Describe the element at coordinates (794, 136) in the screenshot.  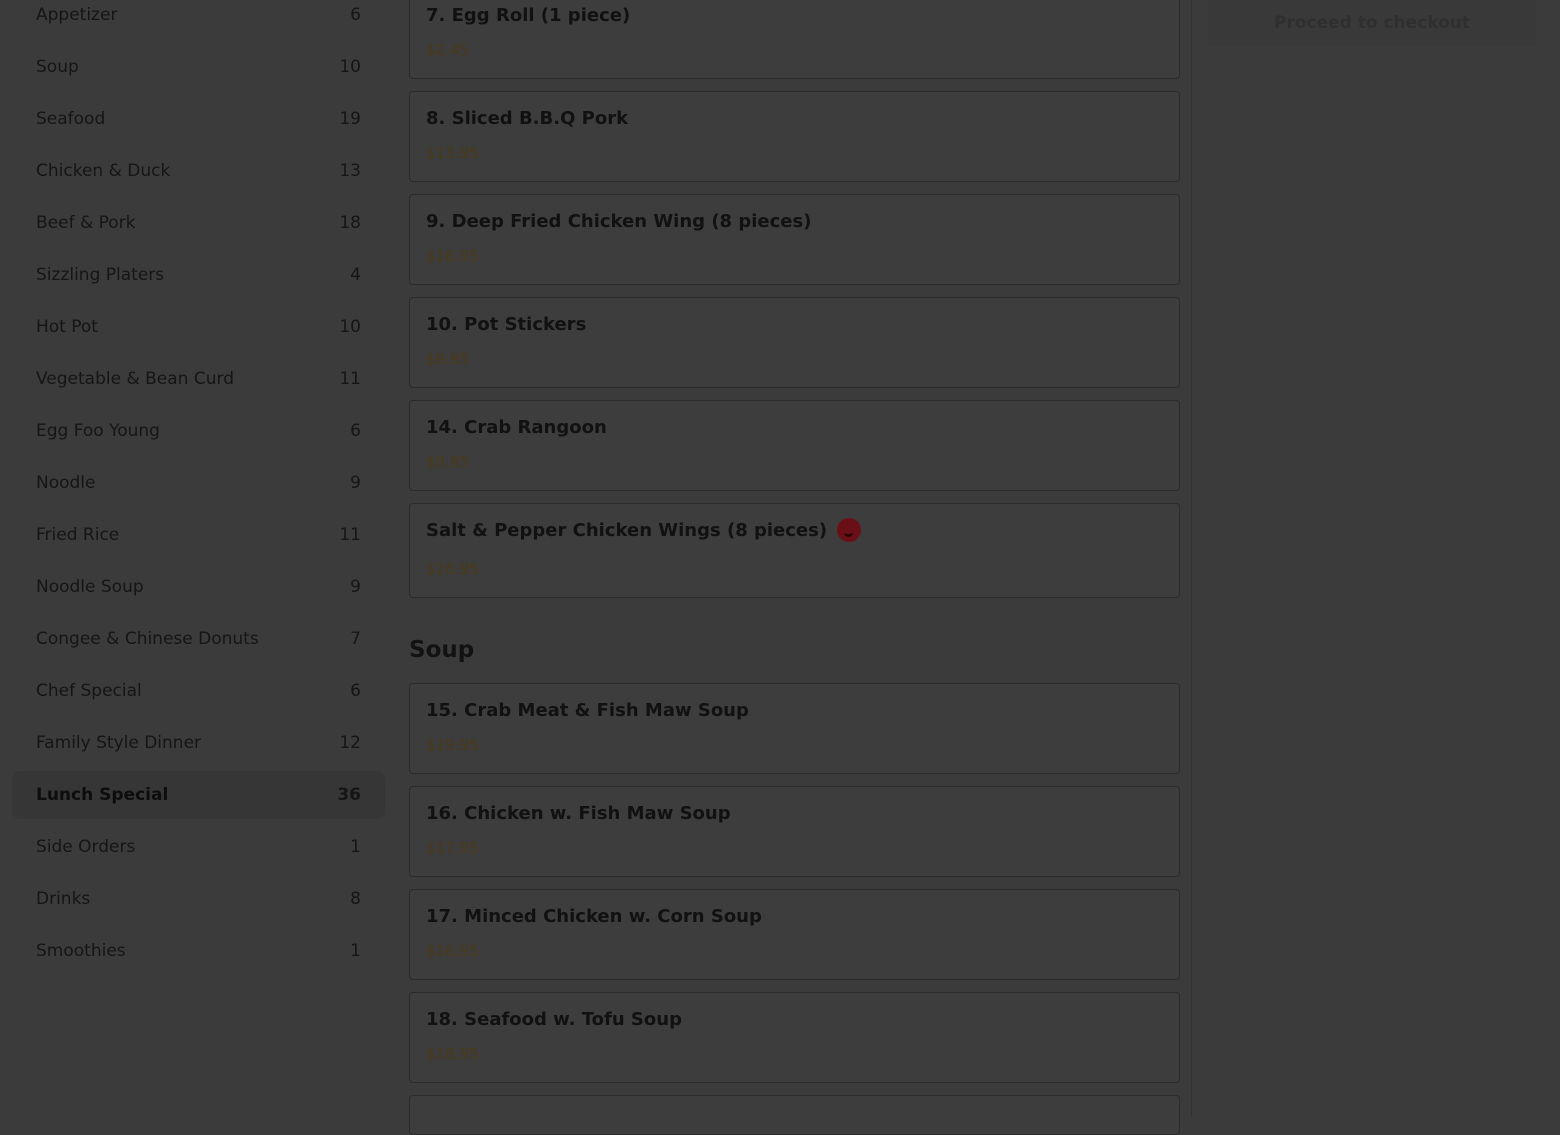
I see `menu-item-card: 8. Sliced B.B.Q Pork $13.95` at that location.